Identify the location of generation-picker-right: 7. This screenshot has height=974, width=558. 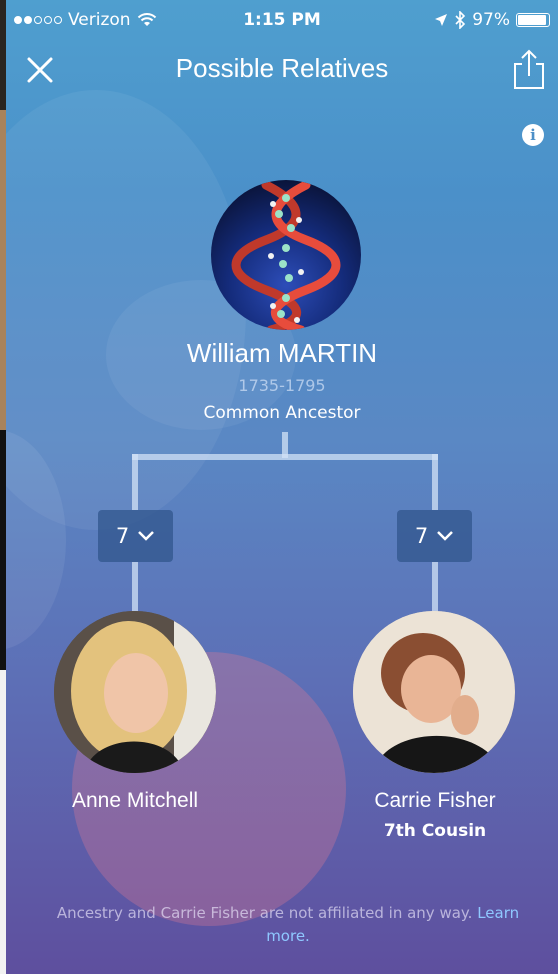
(434, 536).